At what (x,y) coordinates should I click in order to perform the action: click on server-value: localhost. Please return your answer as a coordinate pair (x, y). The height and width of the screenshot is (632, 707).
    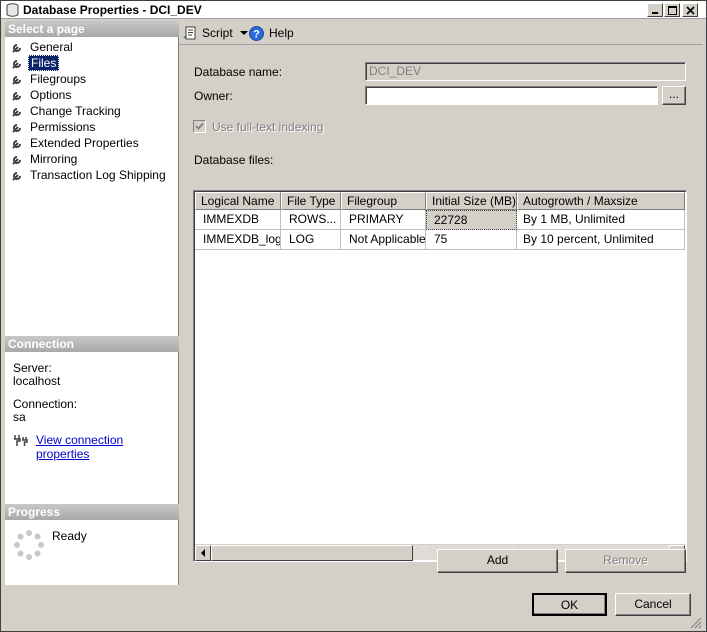
    Looking at the image, I should click on (37, 381).